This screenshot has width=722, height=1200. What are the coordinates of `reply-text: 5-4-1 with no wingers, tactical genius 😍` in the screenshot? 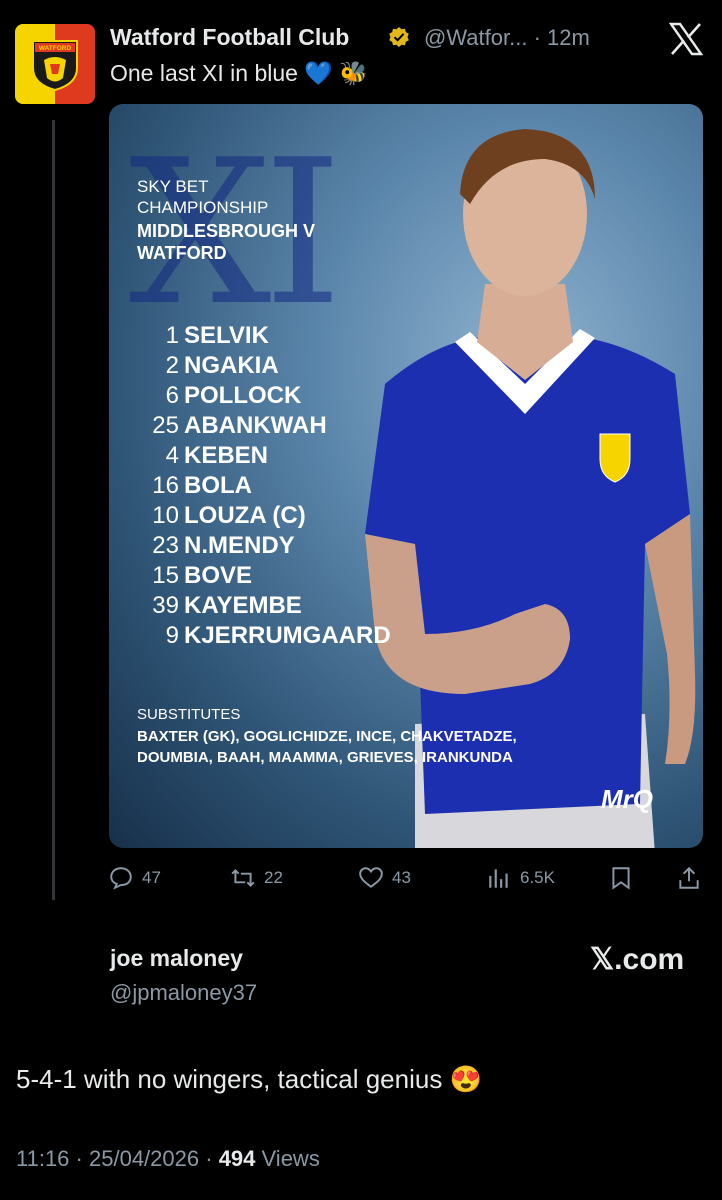 It's located at (249, 1079).